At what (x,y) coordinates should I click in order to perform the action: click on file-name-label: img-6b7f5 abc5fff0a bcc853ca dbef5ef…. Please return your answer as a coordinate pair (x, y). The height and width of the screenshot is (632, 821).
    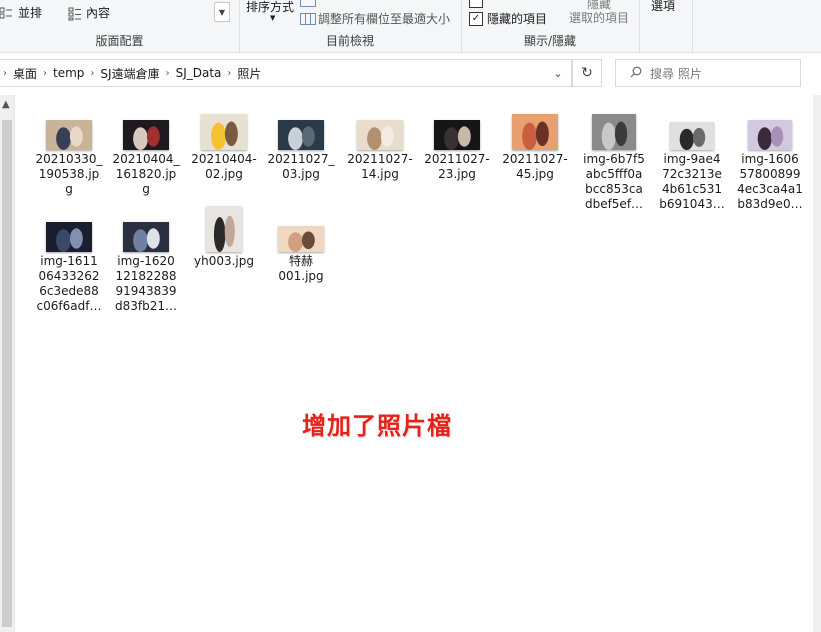
    Looking at the image, I should click on (614, 181).